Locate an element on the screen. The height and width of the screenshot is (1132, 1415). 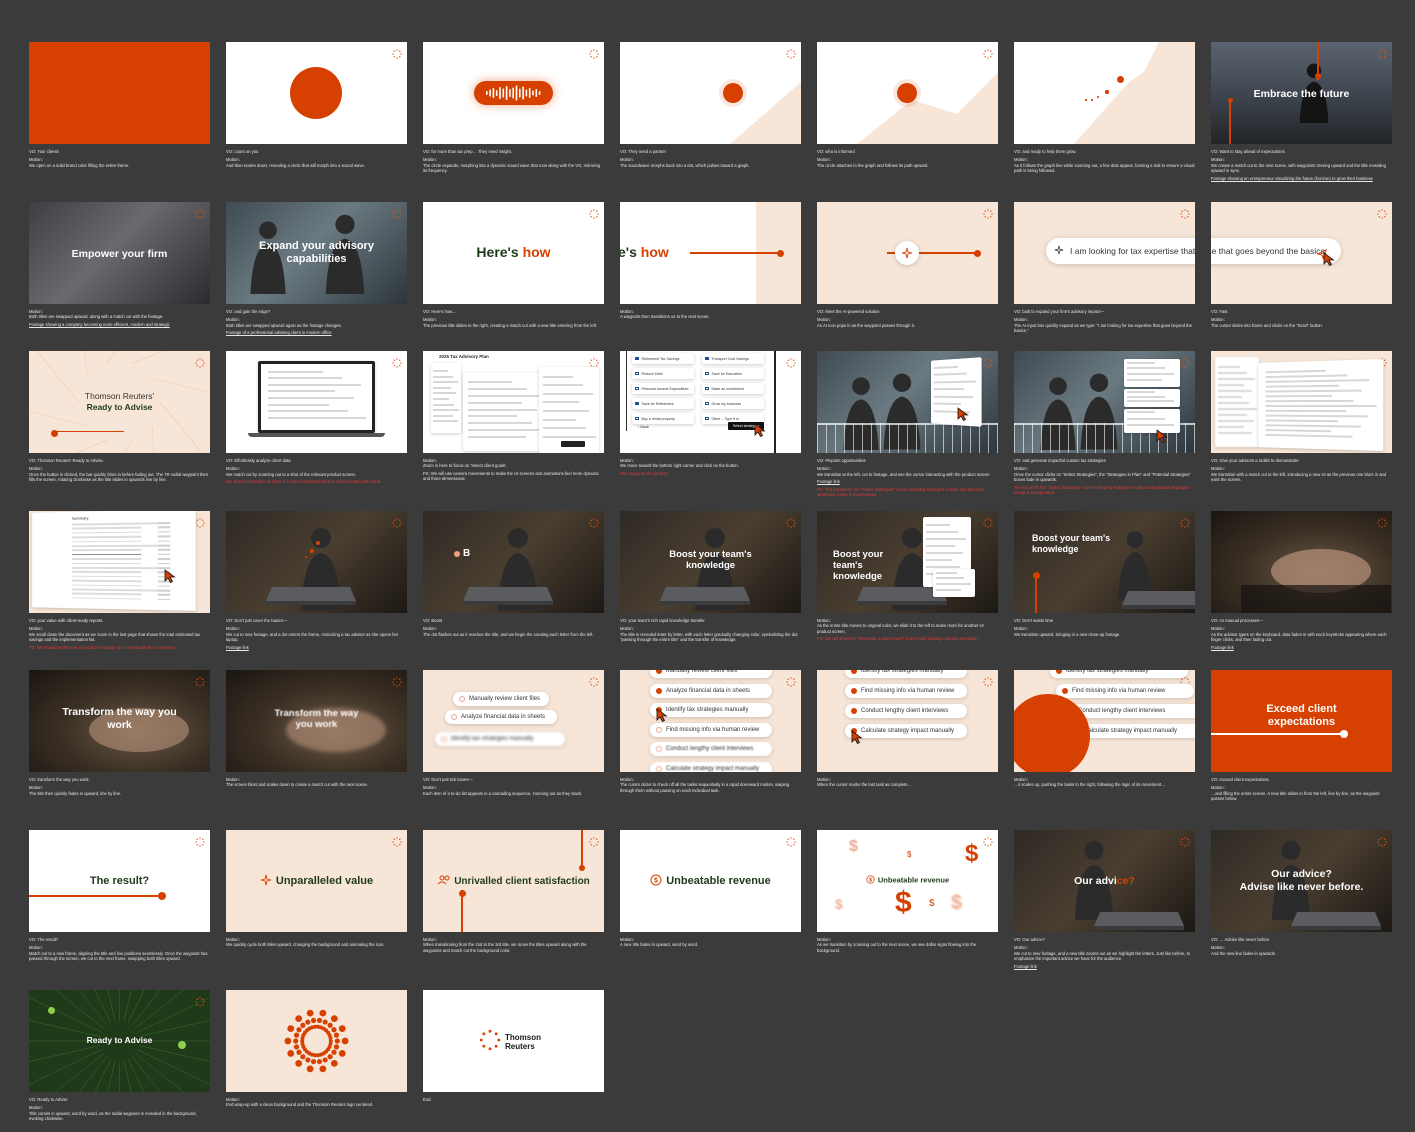
frame-thumbnail: Expand your advisory capabilities is located at coordinates (316, 253).